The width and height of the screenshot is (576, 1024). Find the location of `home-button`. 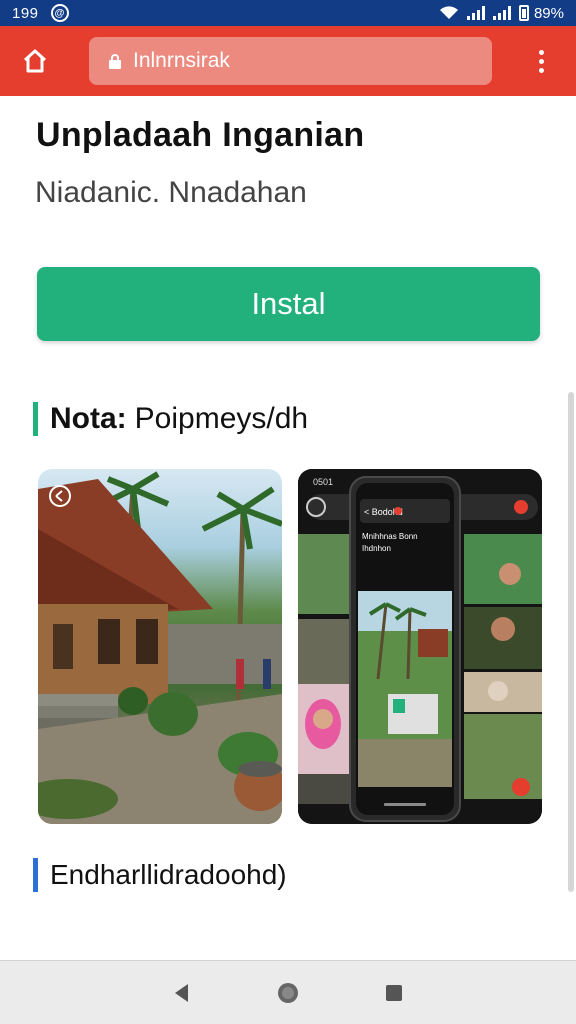

home-button is located at coordinates (35, 61).